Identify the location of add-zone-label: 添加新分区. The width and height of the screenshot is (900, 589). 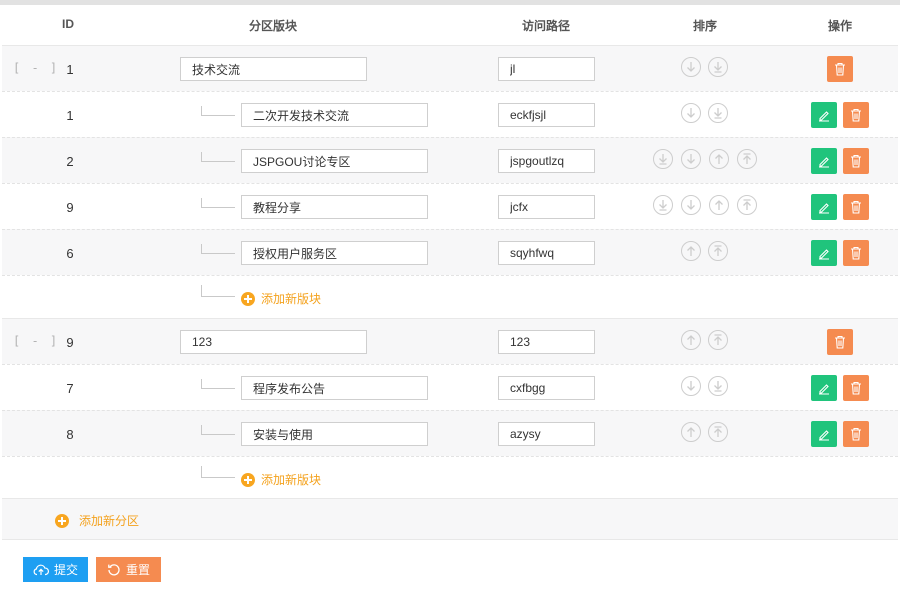
(109, 521).